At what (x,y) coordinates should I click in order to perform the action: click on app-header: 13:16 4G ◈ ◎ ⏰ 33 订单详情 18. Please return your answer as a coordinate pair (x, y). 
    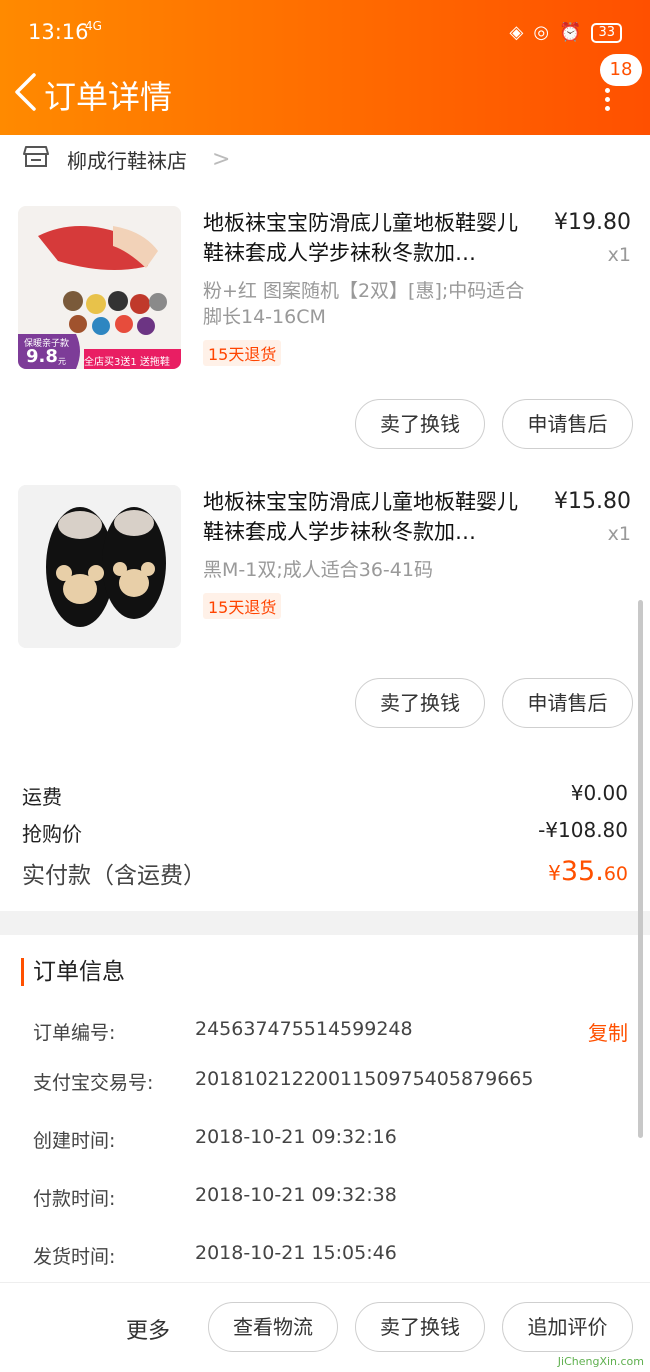
    Looking at the image, I should click on (325, 67).